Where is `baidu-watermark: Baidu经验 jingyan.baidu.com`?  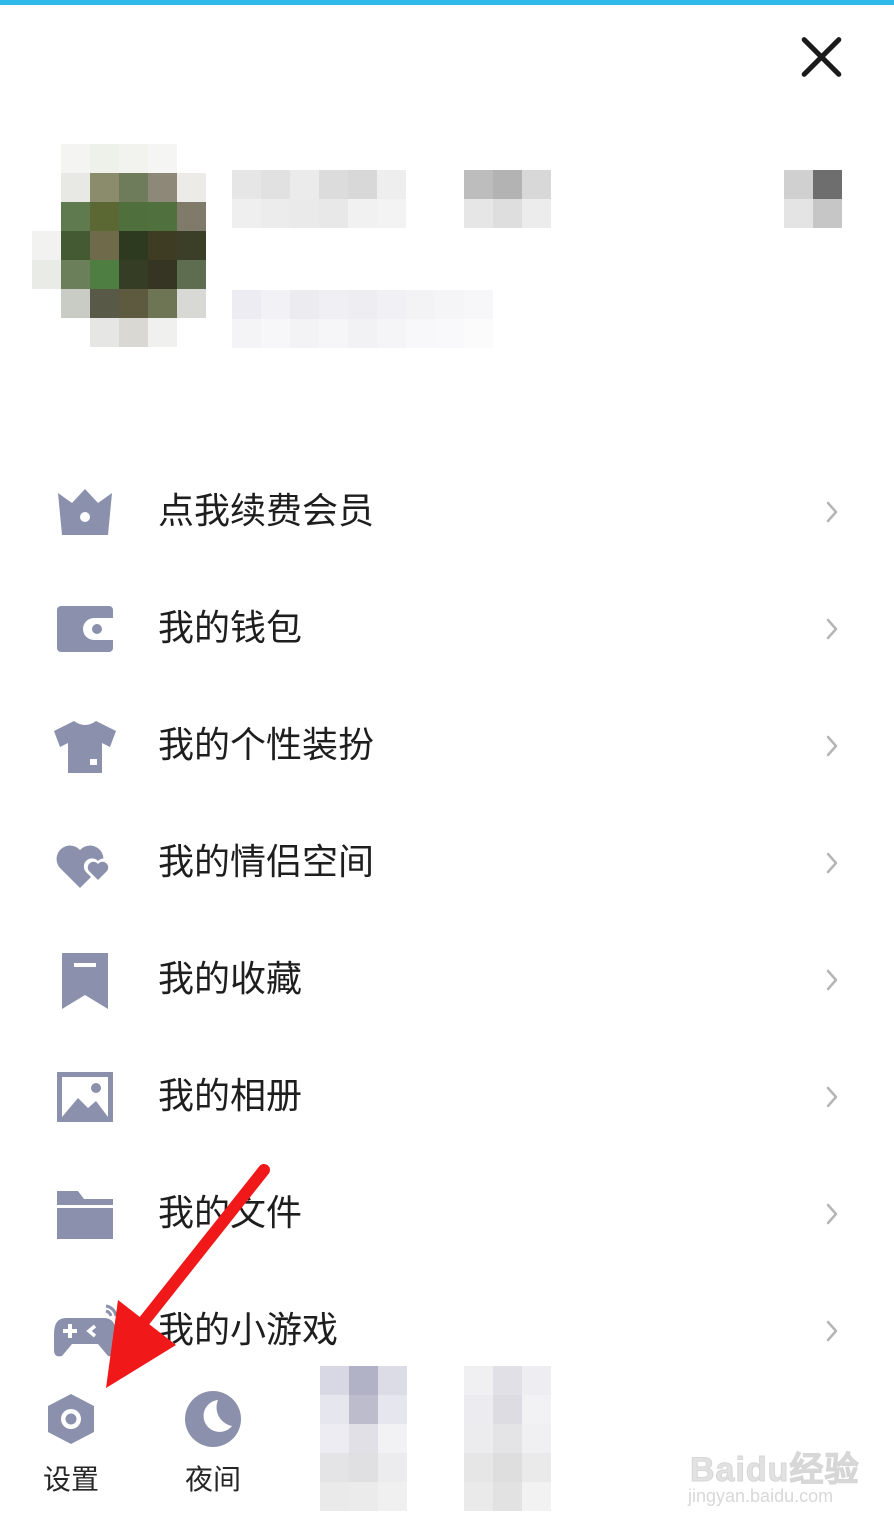 baidu-watermark: Baidu经验 jingyan.baidu.com is located at coordinates (774, 1482).